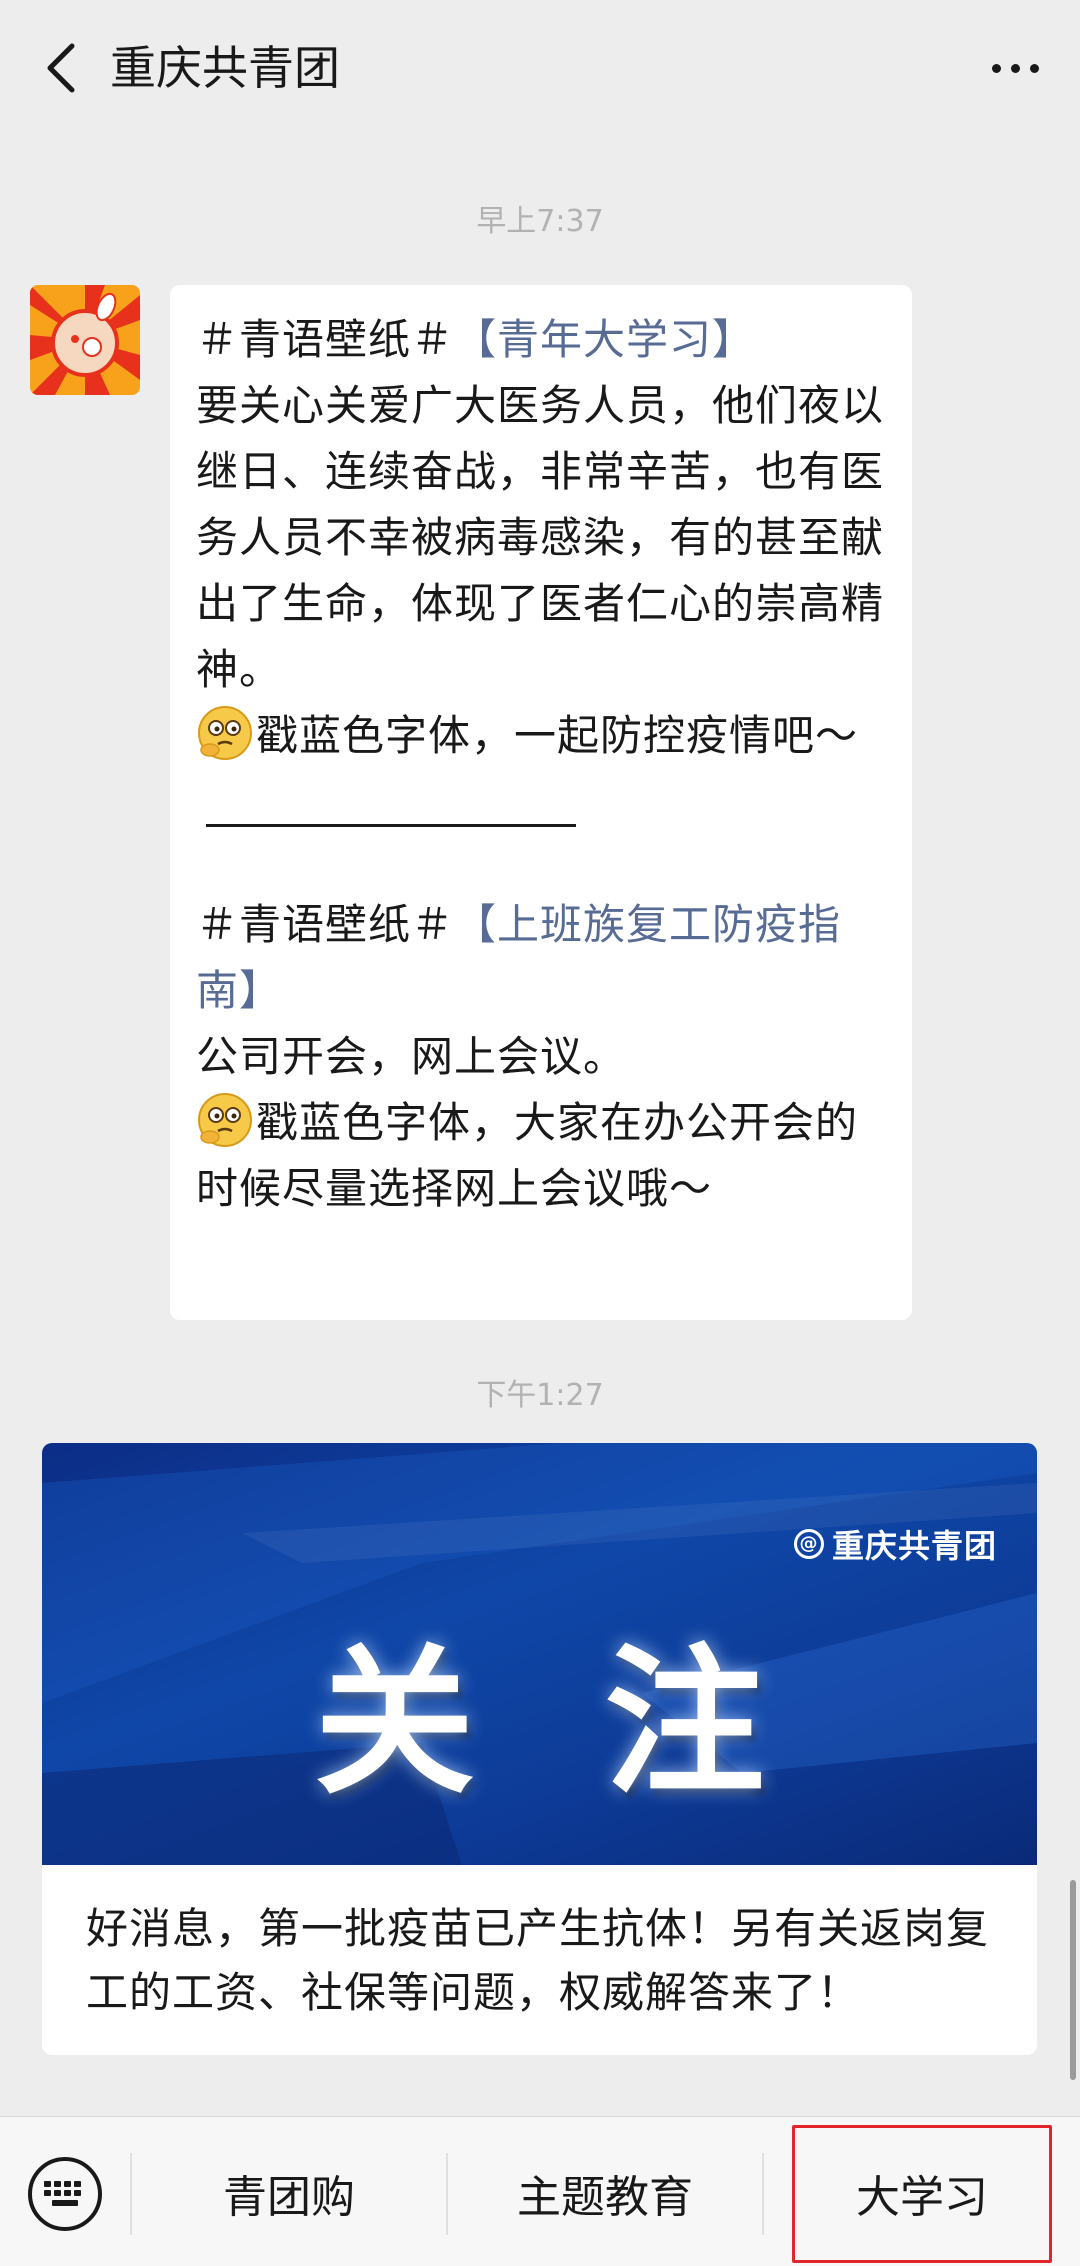  I want to click on keyboard-toggle-button, so click(65, 2194).